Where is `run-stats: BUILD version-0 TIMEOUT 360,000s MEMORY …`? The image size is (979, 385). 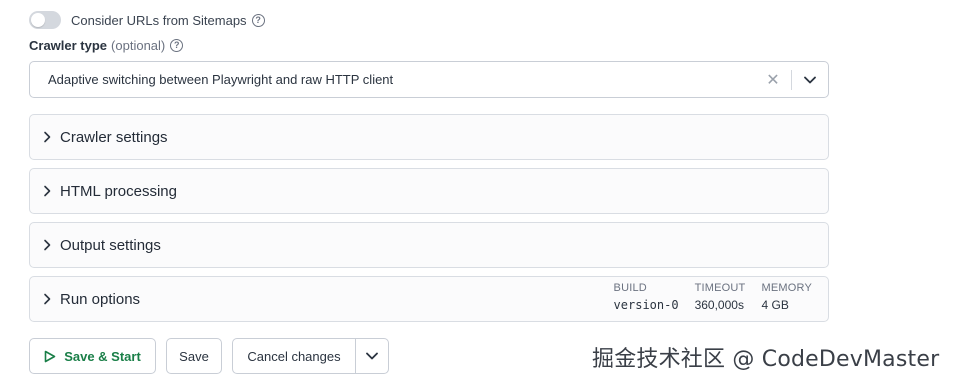
run-stats: BUILD version-0 TIMEOUT 360,000s MEMORY … is located at coordinates (713, 297).